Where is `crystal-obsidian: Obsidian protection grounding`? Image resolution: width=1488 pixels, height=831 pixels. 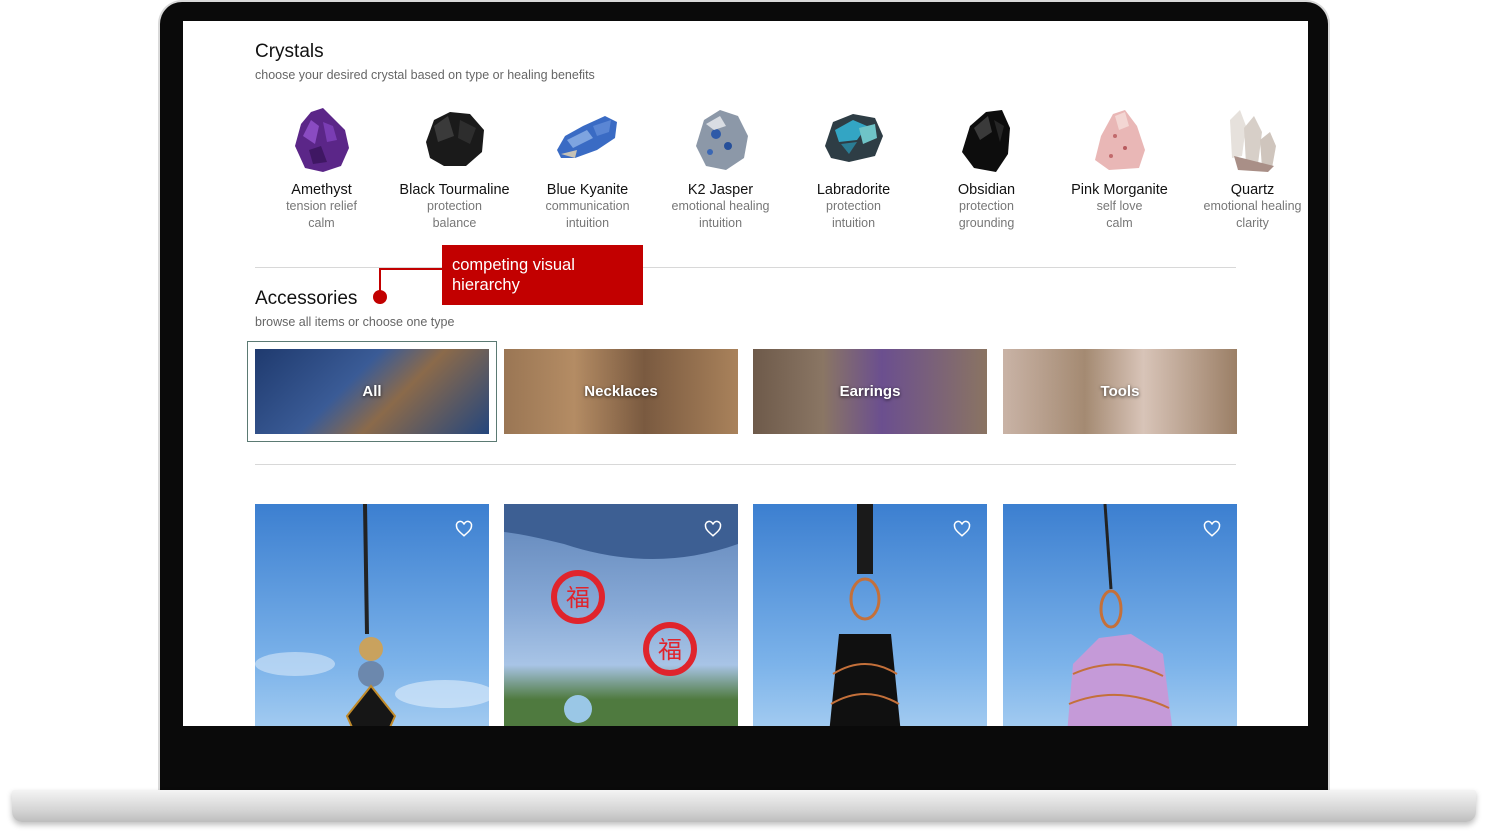
crystal-obsidian: Obsidian protection grounding is located at coordinates (986, 169).